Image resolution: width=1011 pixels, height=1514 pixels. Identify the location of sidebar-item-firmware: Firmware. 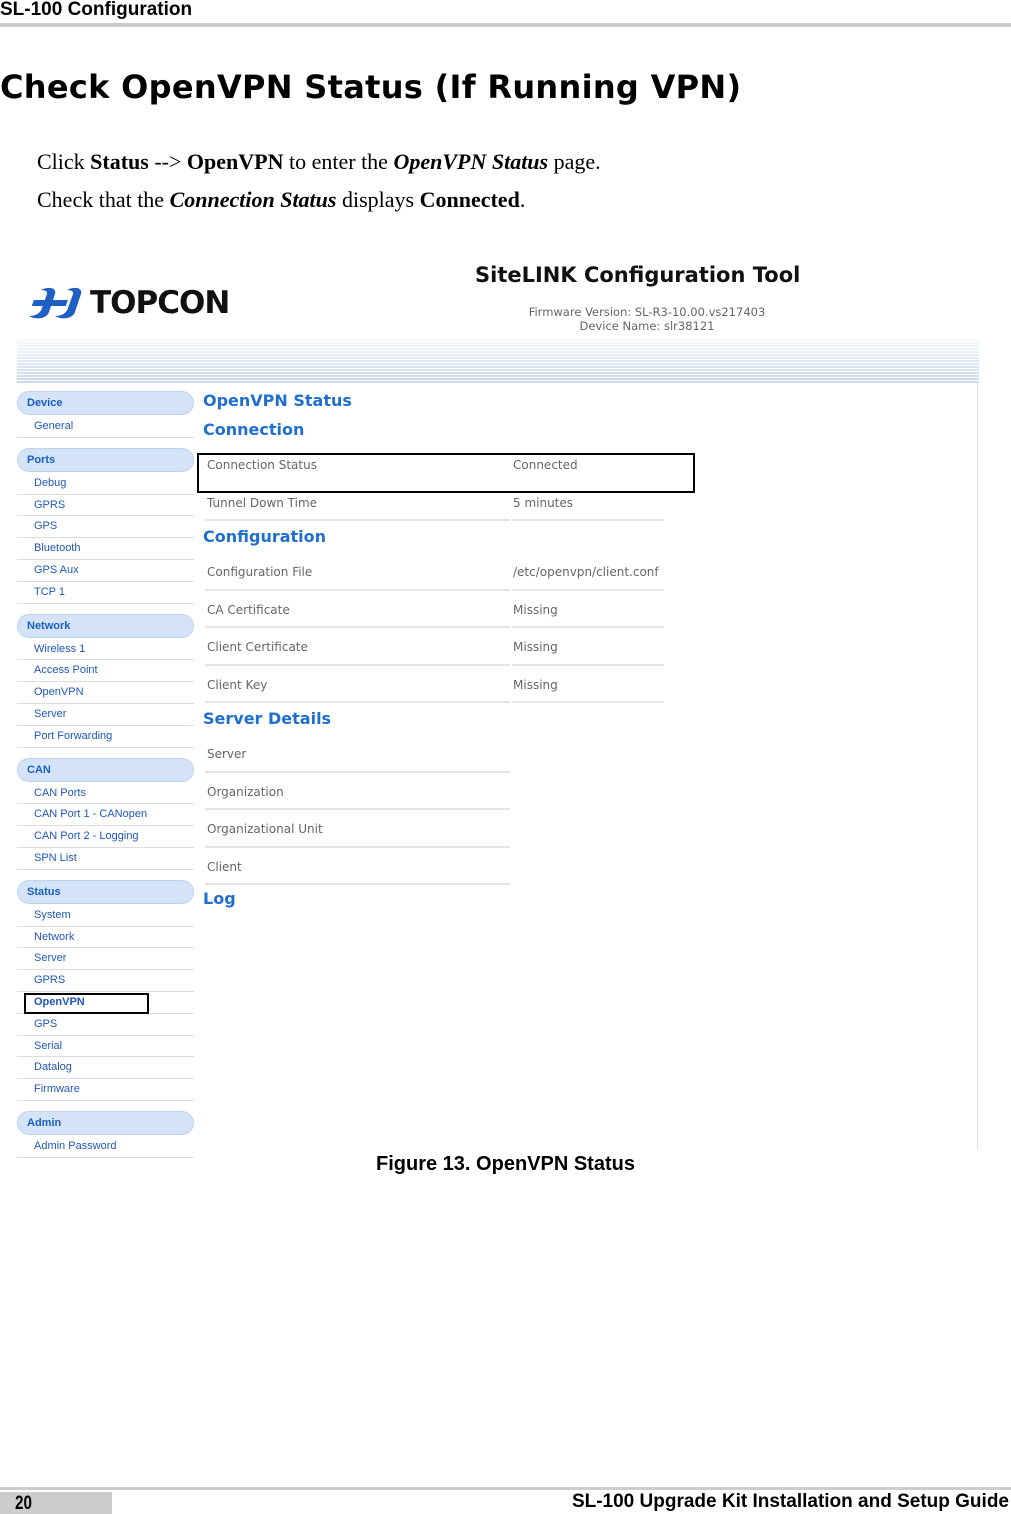
(105, 1090).